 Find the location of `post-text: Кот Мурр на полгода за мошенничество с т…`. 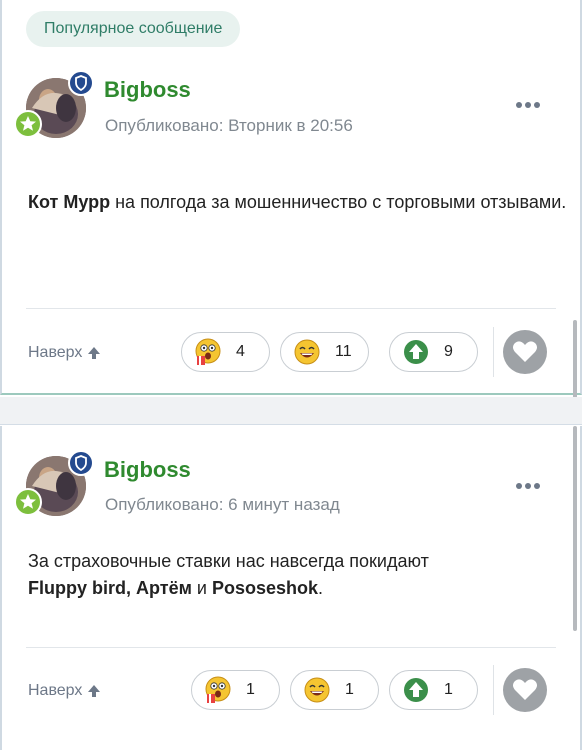

post-text: Кот Мурр на полгода за мошенничество с т… is located at coordinates (297, 202).